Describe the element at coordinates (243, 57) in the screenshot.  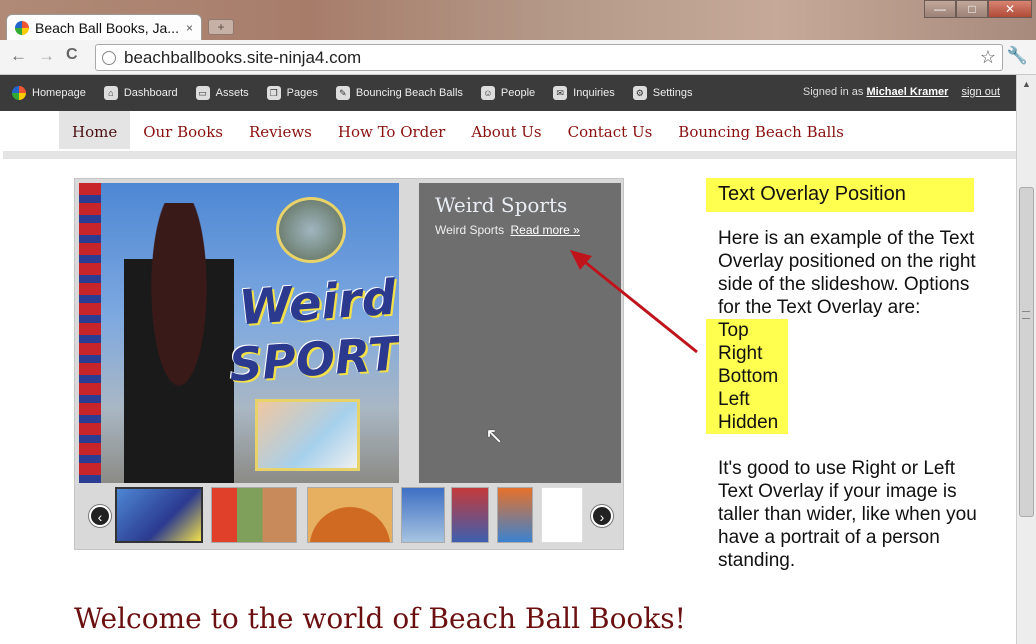
I see `url-text: beachballbooks.site-ninja4.com` at that location.